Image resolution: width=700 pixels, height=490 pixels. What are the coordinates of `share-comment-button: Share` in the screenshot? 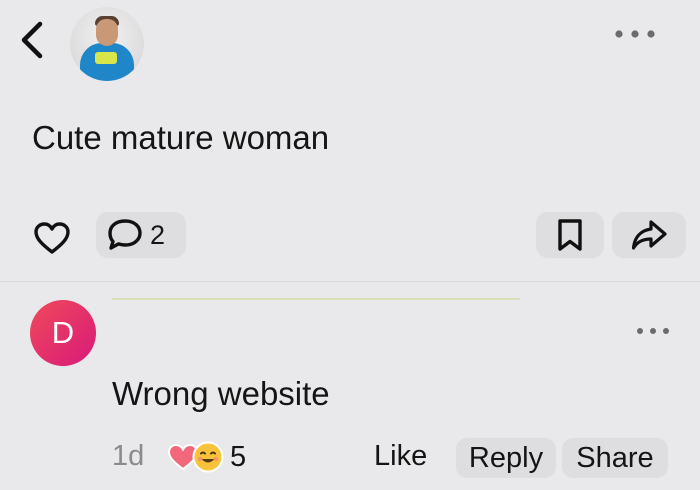 It's located at (615, 458).